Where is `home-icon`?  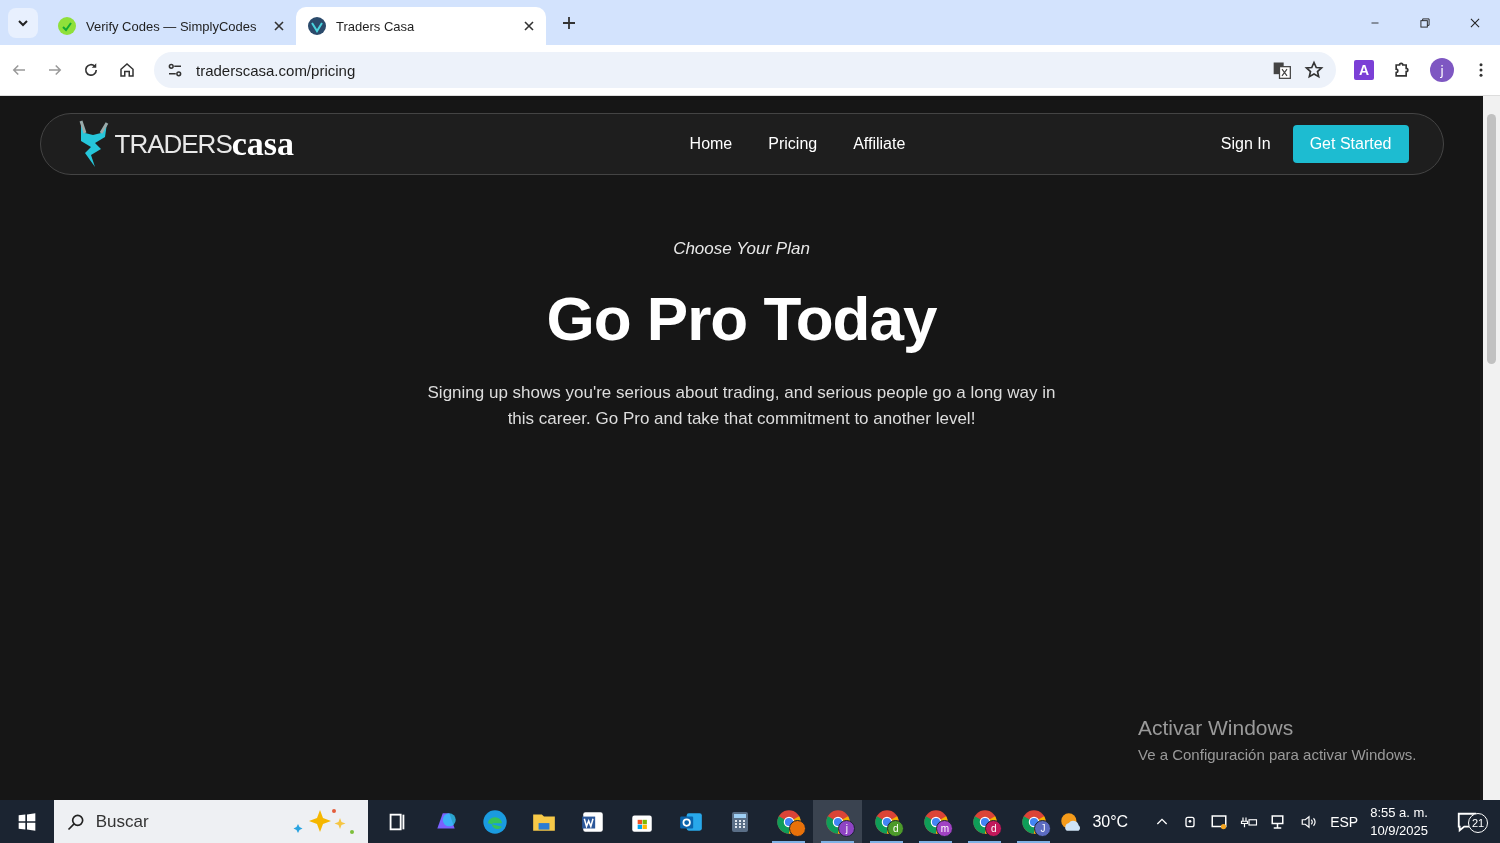 home-icon is located at coordinates (127, 70).